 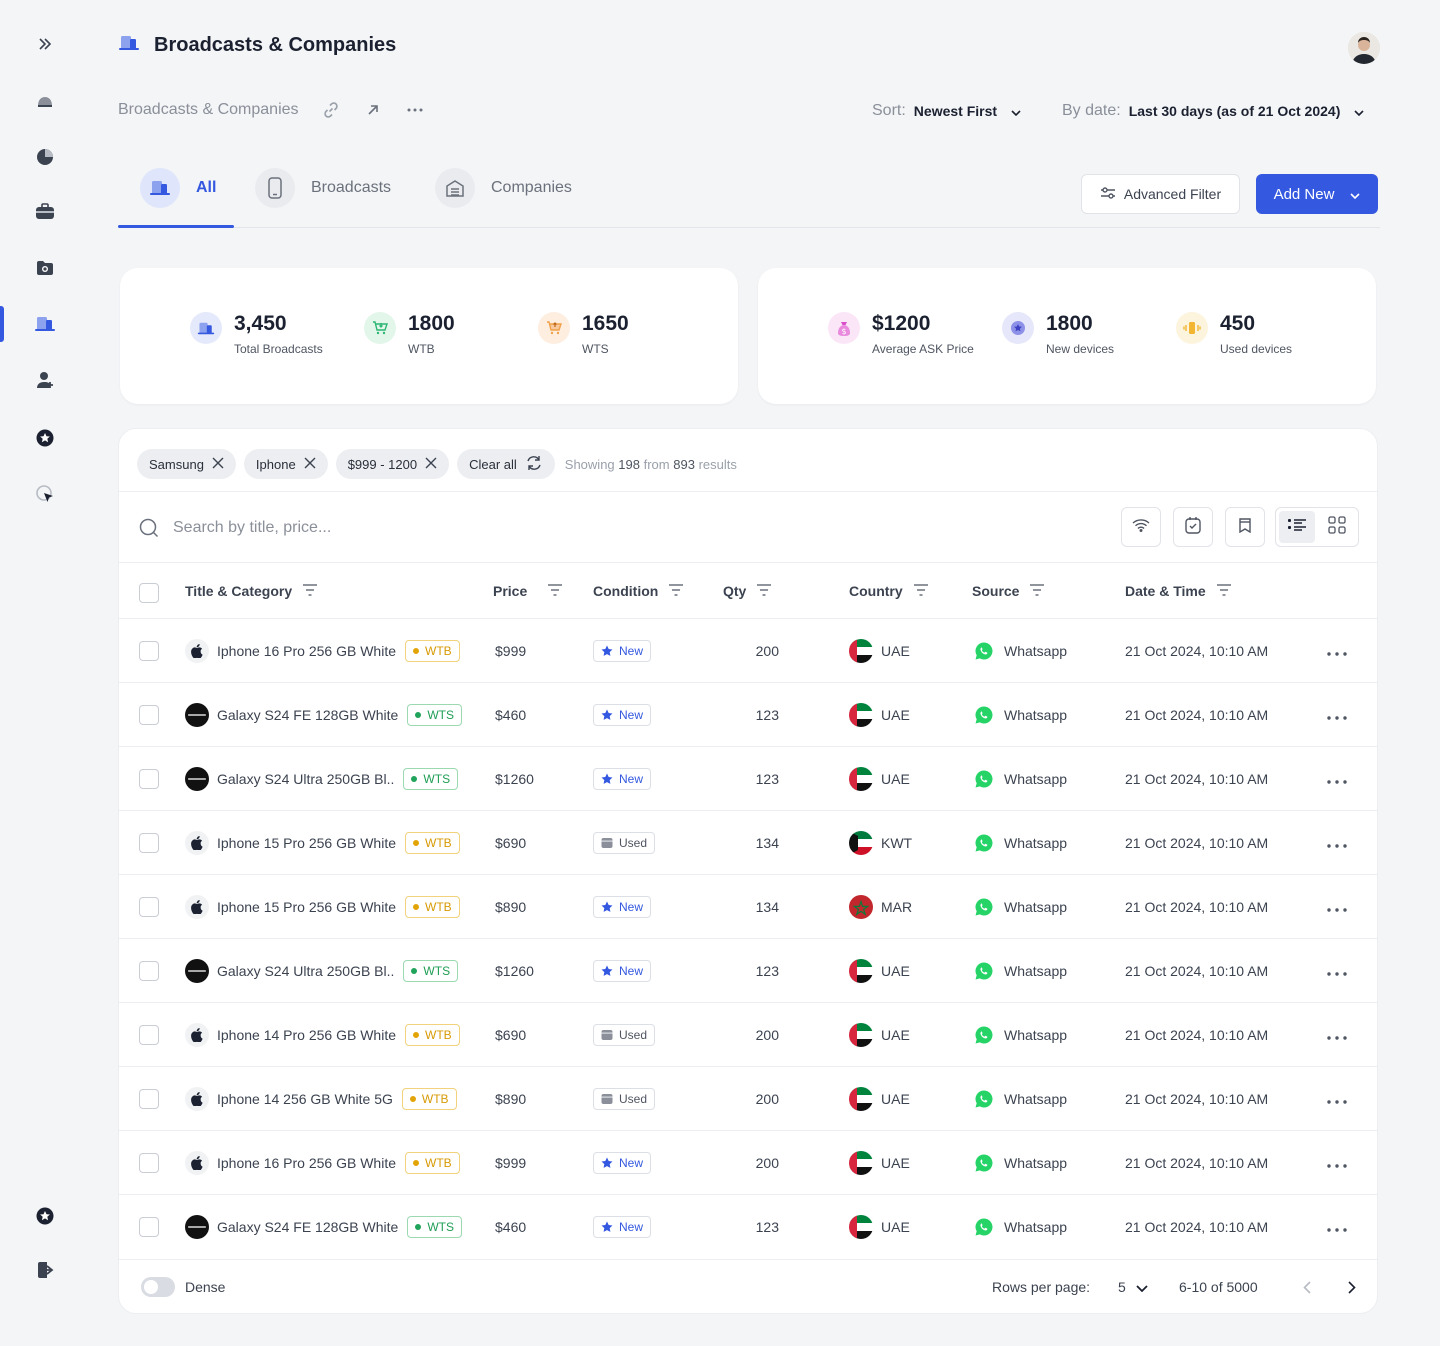 I want to click on tab-companies-label: Companies, so click(x=531, y=187).